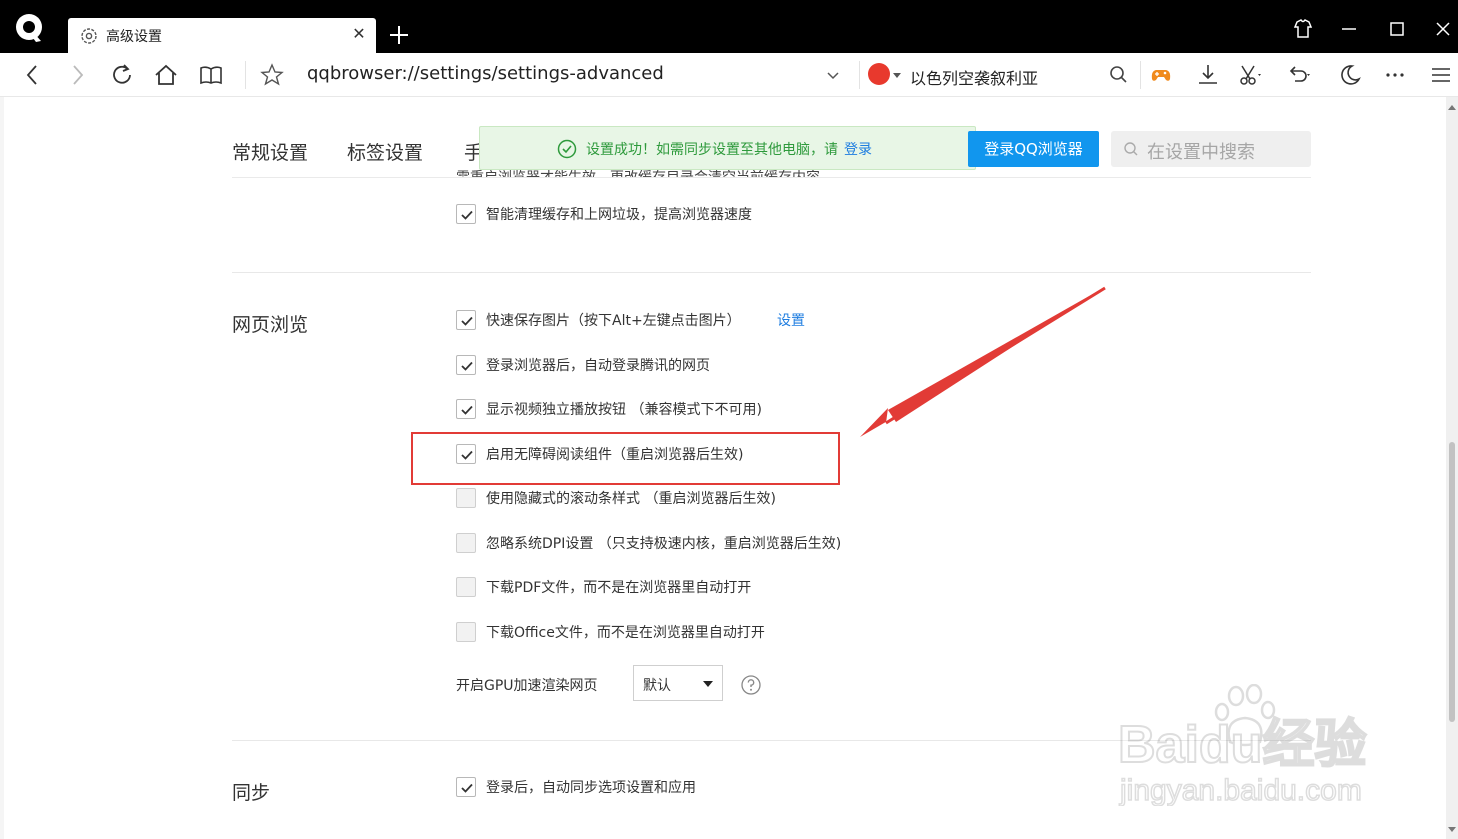 The height and width of the screenshot is (839, 1458). I want to click on skin-shirt-icon, so click(1303, 29).